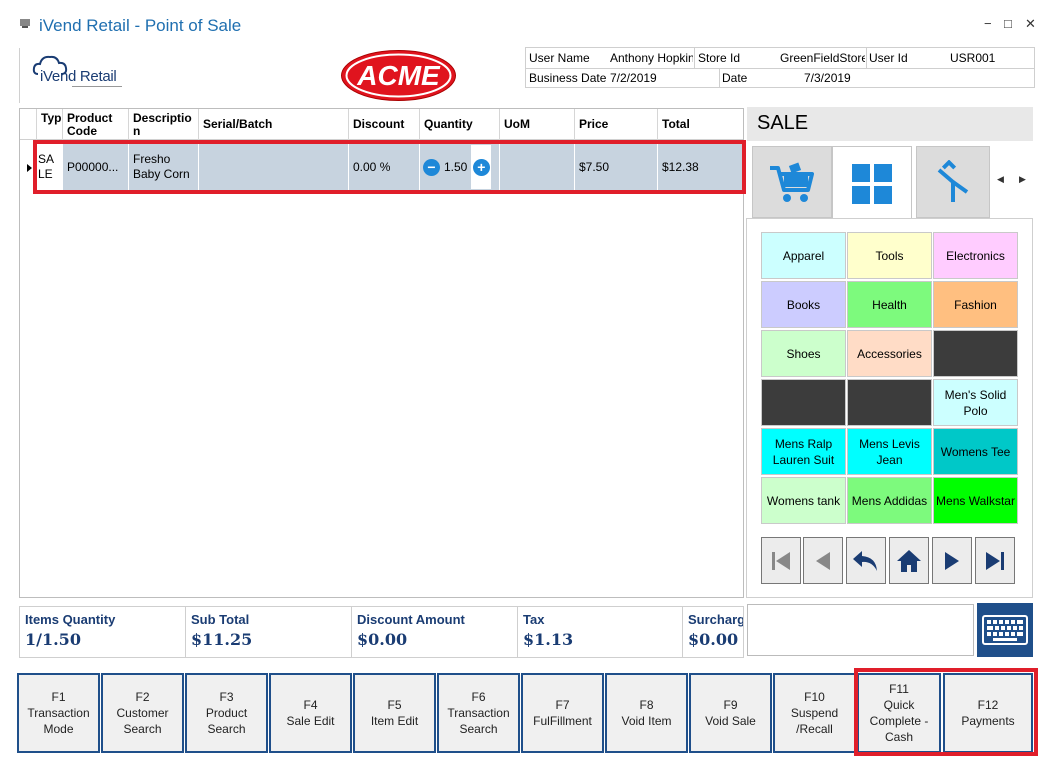  What do you see at coordinates (889, 451) in the screenshot?
I see `product-mens-levis-jean: Mens Levis Jean` at bounding box center [889, 451].